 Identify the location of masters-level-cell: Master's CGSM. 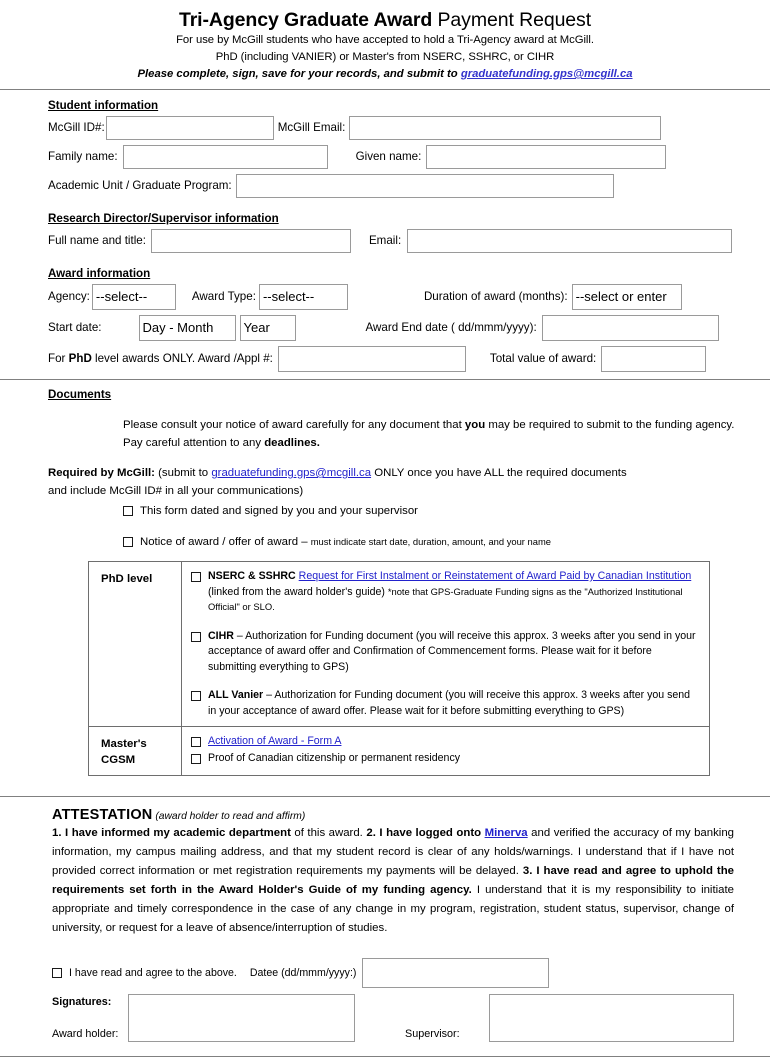
(135, 751).